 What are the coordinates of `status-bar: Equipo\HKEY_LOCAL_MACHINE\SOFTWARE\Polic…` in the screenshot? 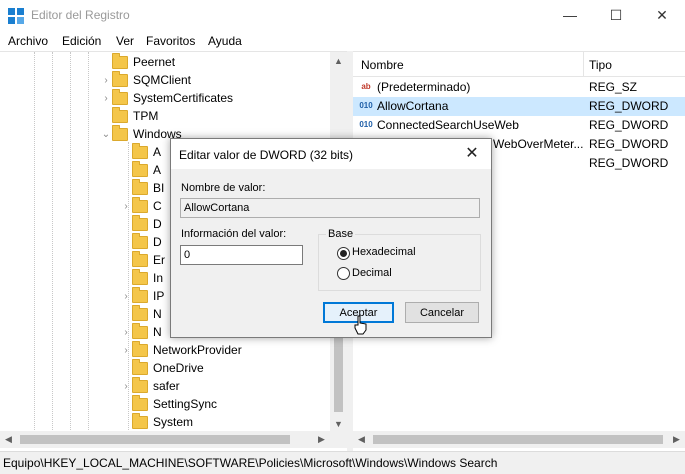 It's located at (342, 462).